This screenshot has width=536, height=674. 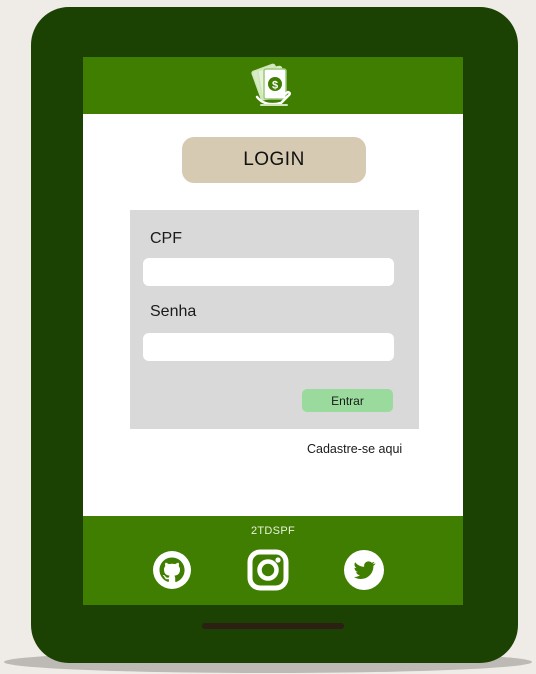 I want to click on register-link: Cadastre-se aqui, so click(x=354, y=449).